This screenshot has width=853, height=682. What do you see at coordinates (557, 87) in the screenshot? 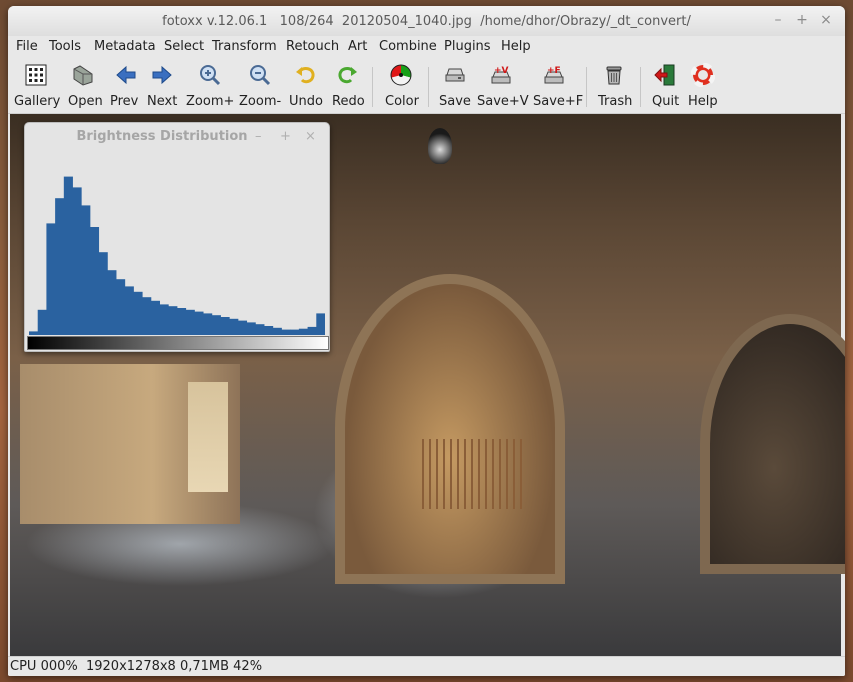
I see `save-file-button: +F Save+F` at bounding box center [557, 87].